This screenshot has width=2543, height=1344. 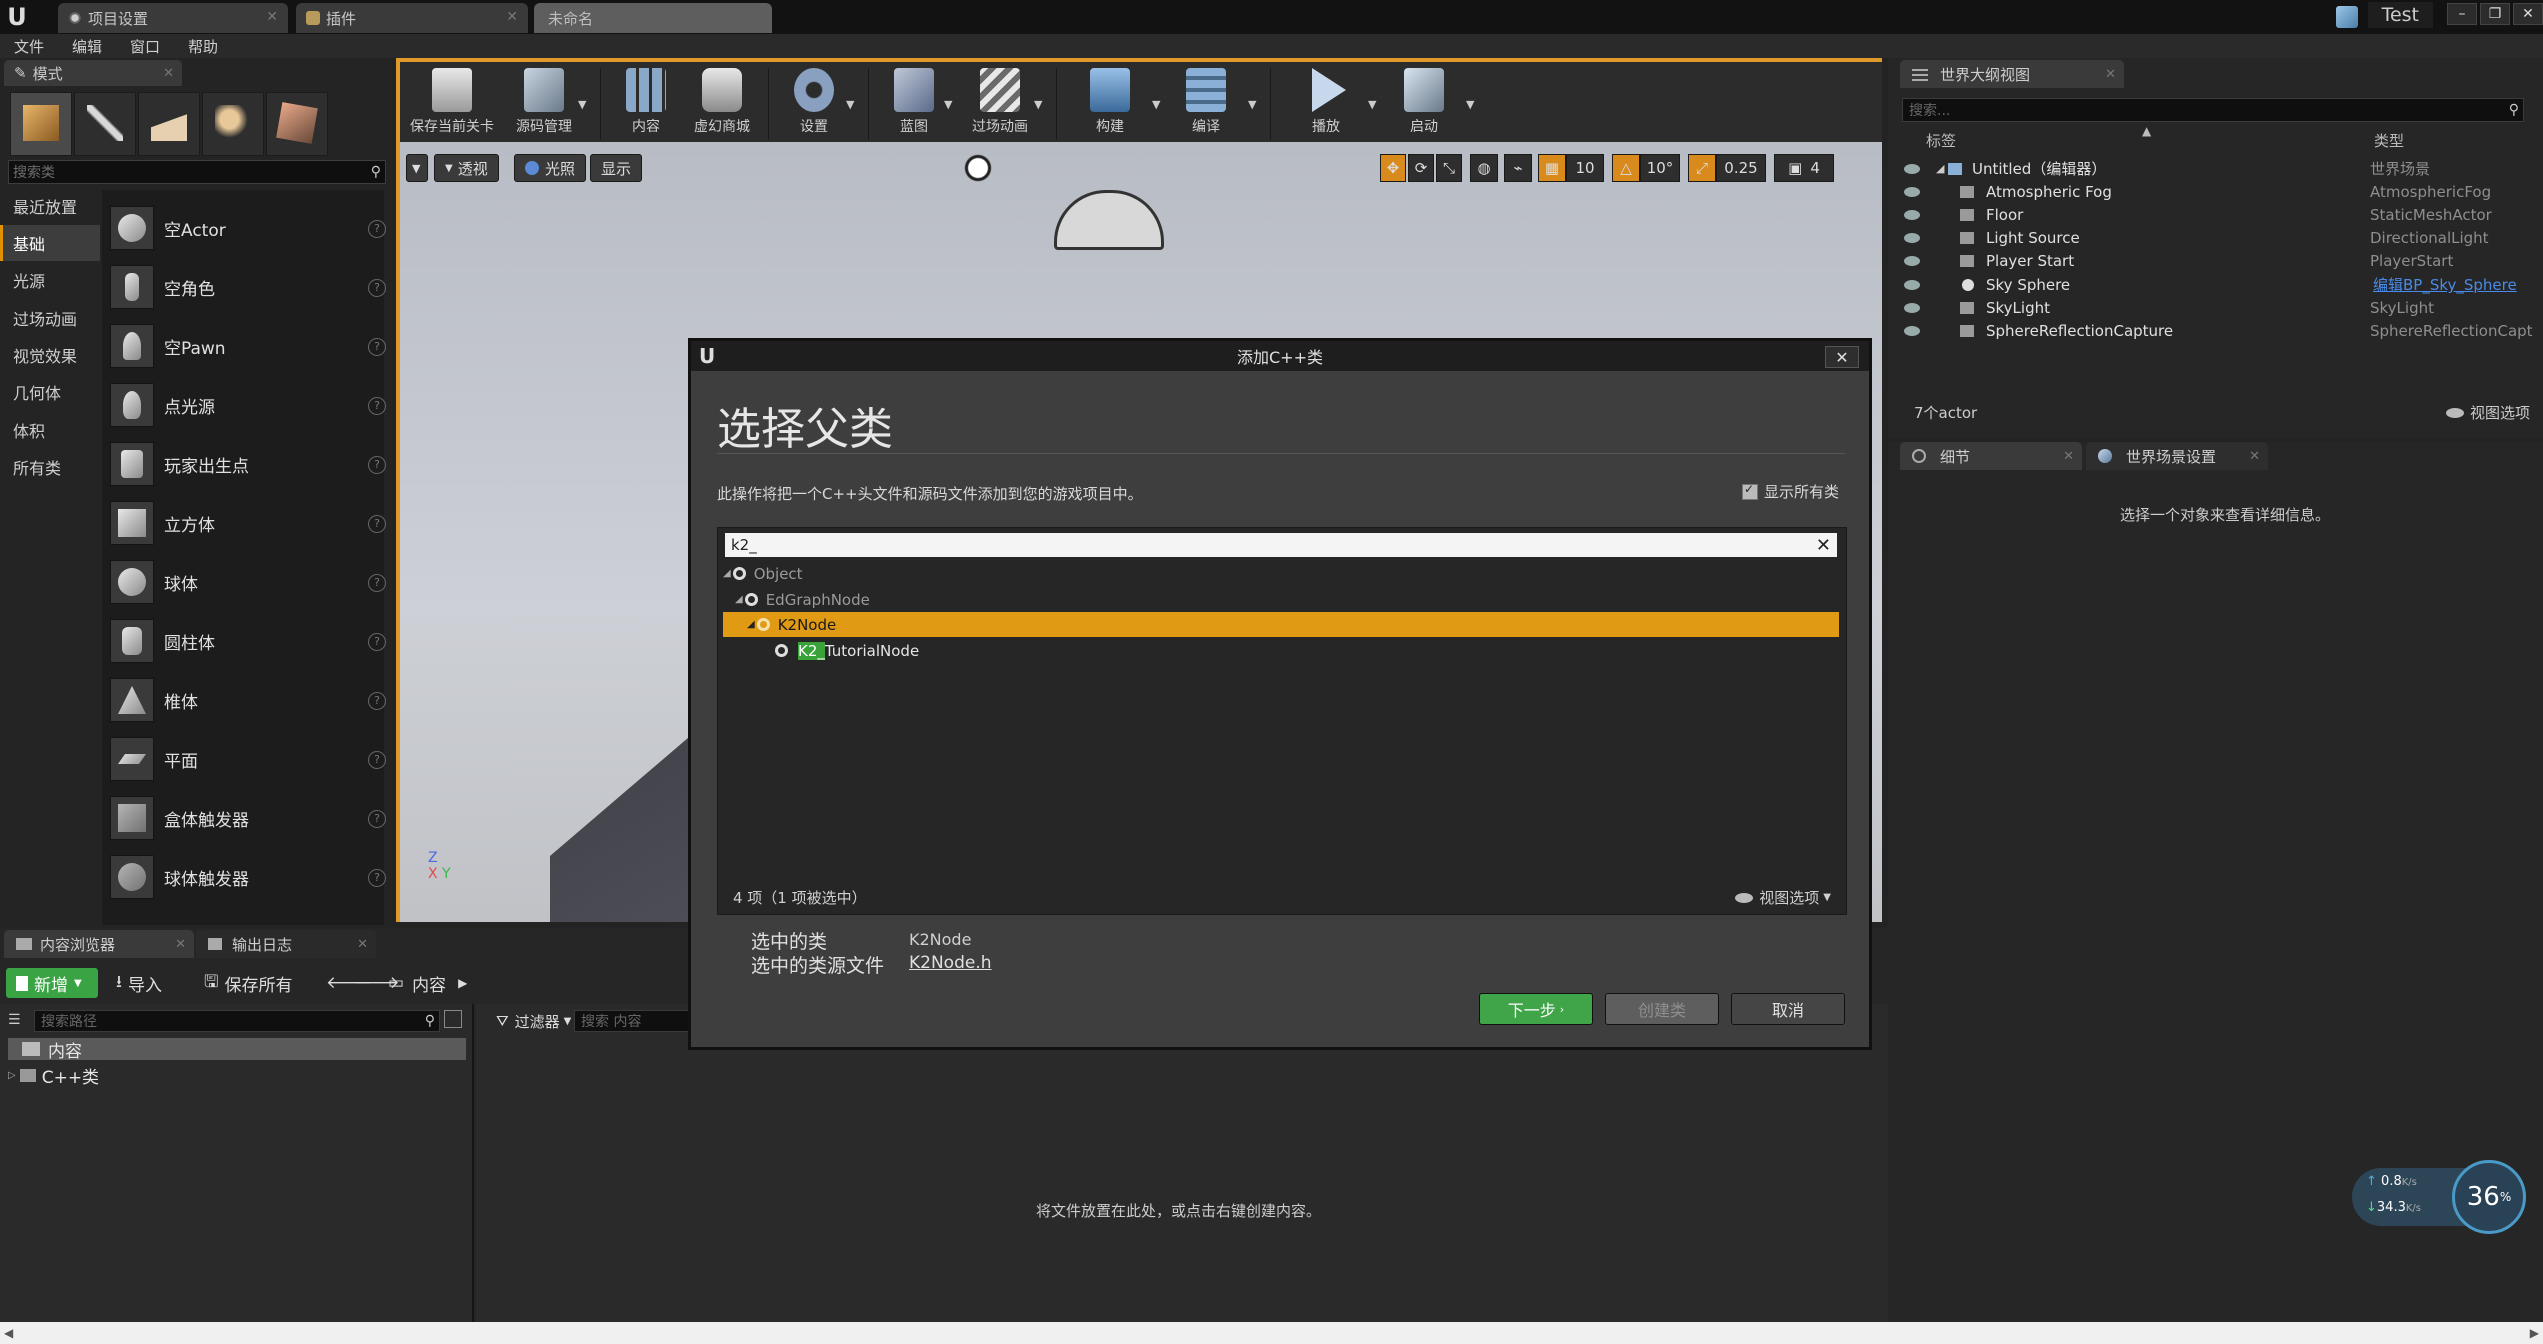 What do you see at coordinates (87, 46) in the screenshot?
I see `menu-edit: 编辑` at bounding box center [87, 46].